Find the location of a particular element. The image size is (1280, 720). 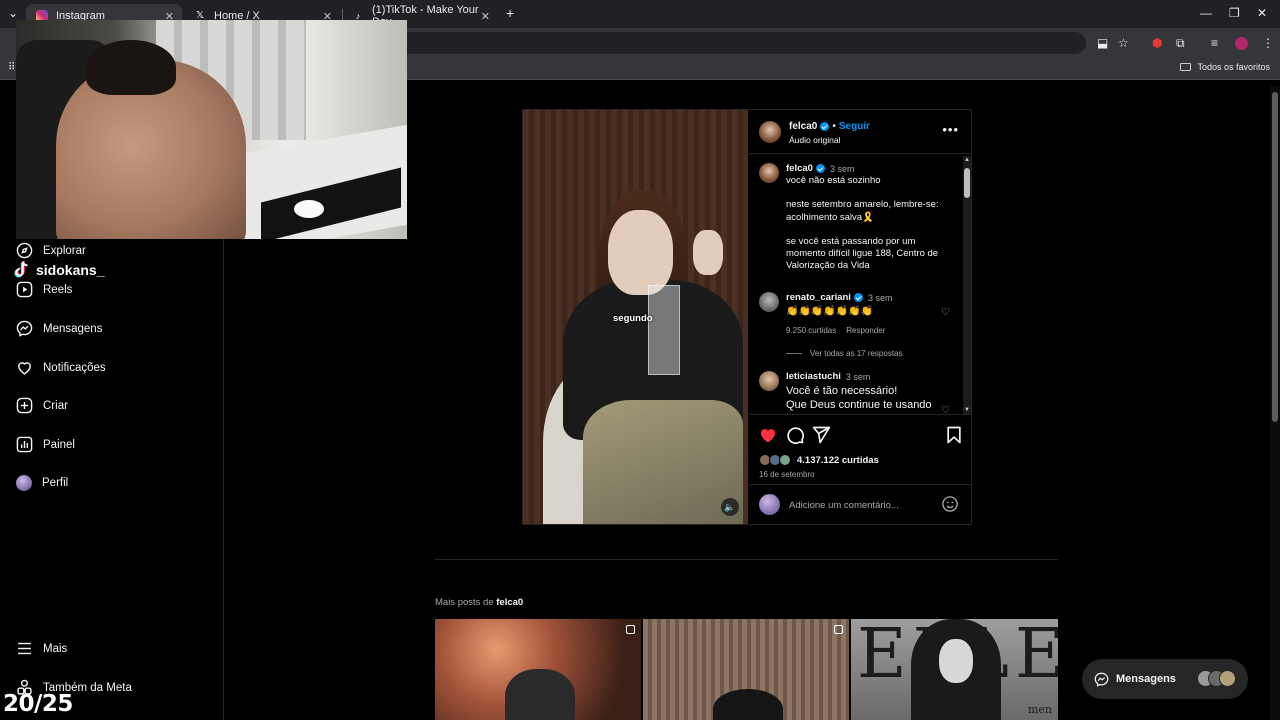

sidebar-item-mensagens: Mensagens is located at coordinates (59, 328).